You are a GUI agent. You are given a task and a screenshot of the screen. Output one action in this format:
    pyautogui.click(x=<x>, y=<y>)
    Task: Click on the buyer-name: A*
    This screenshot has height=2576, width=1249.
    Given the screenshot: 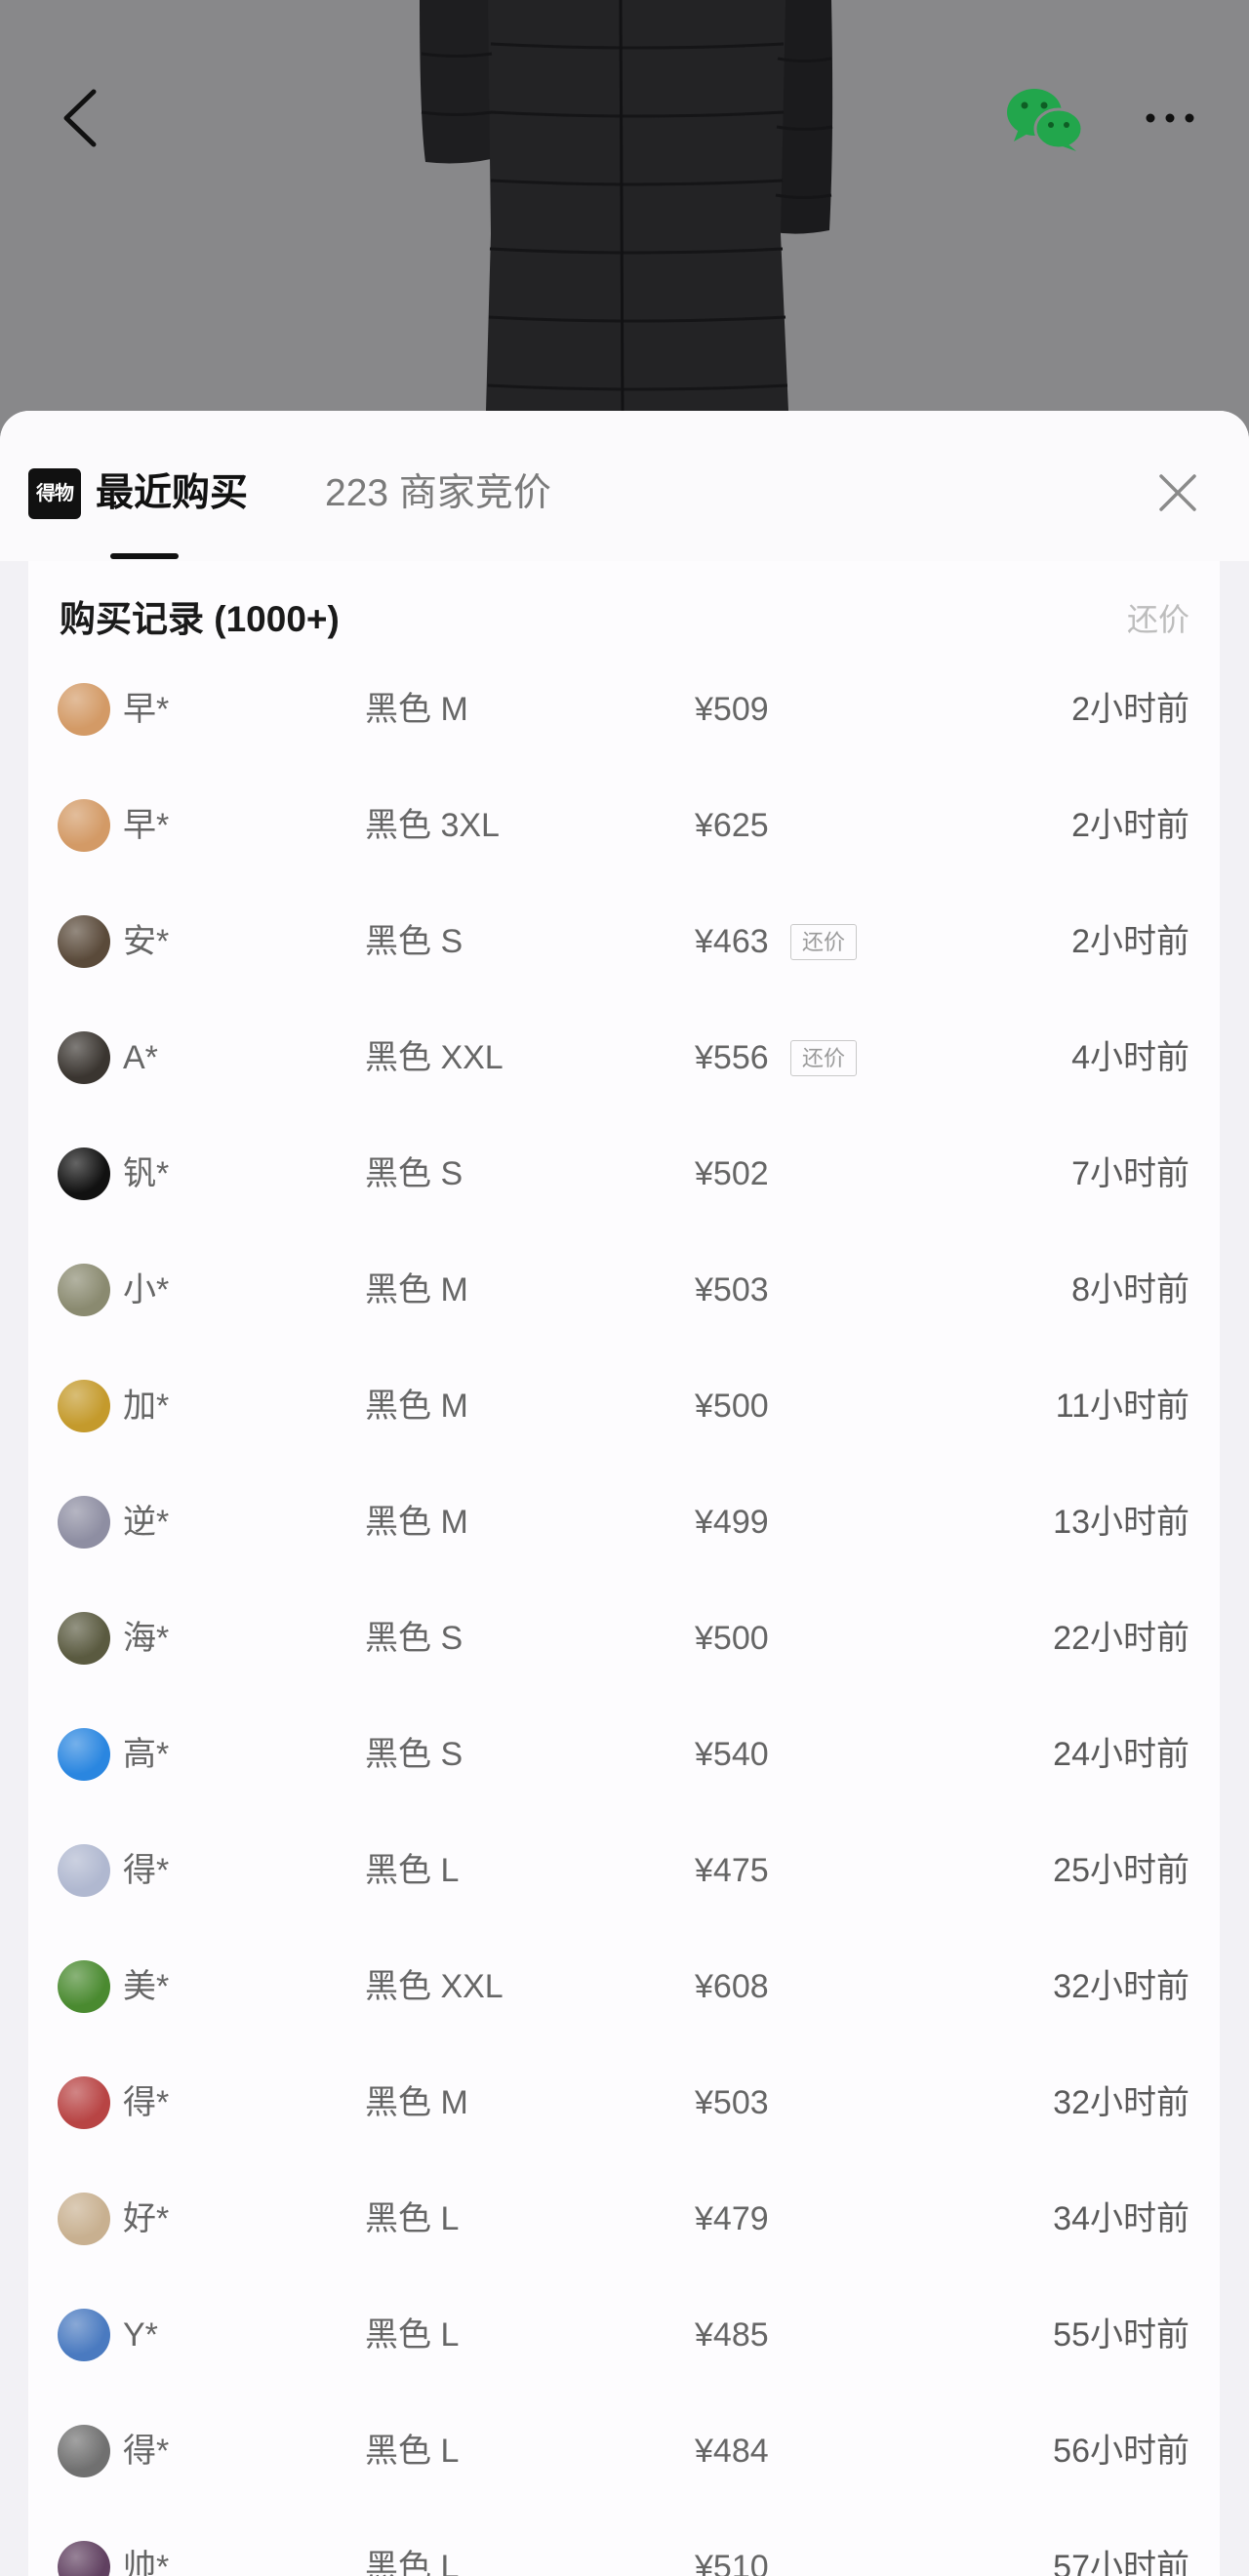 What is the action you would take?
    pyautogui.click(x=140, y=1057)
    